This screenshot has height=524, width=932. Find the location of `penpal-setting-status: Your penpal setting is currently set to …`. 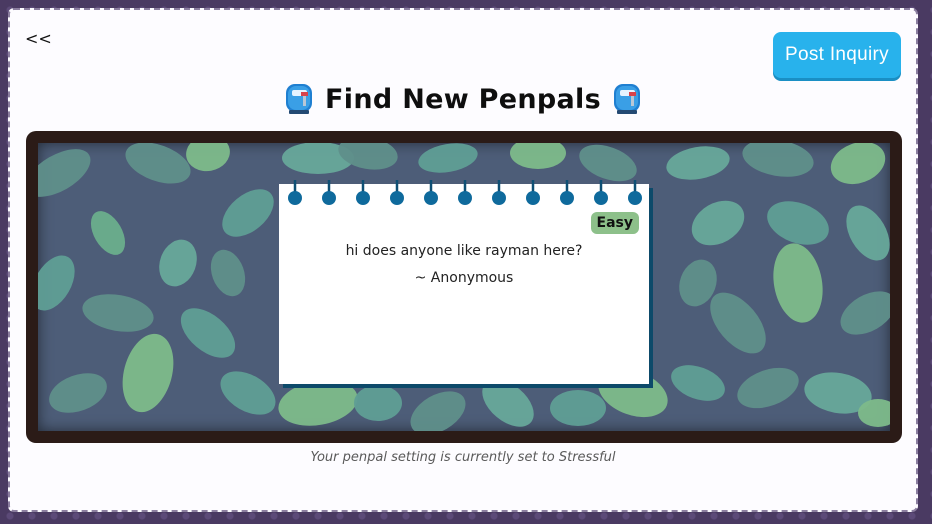

penpal-setting-status: Your penpal setting is currently set to … is located at coordinates (463, 457).